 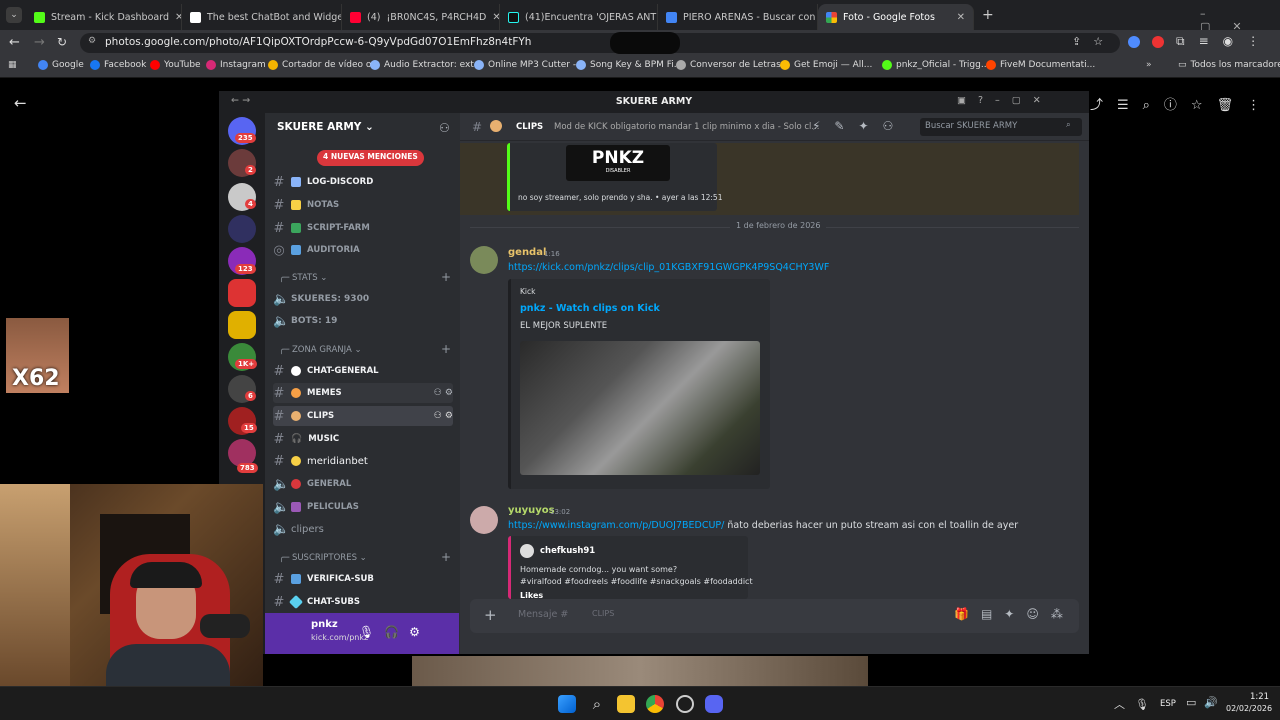 What do you see at coordinates (738, 17) in the screenshot?
I see `tab-google-search: PIERO ARENAS - Buscar con Go✕` at bounding box center [738, 17].